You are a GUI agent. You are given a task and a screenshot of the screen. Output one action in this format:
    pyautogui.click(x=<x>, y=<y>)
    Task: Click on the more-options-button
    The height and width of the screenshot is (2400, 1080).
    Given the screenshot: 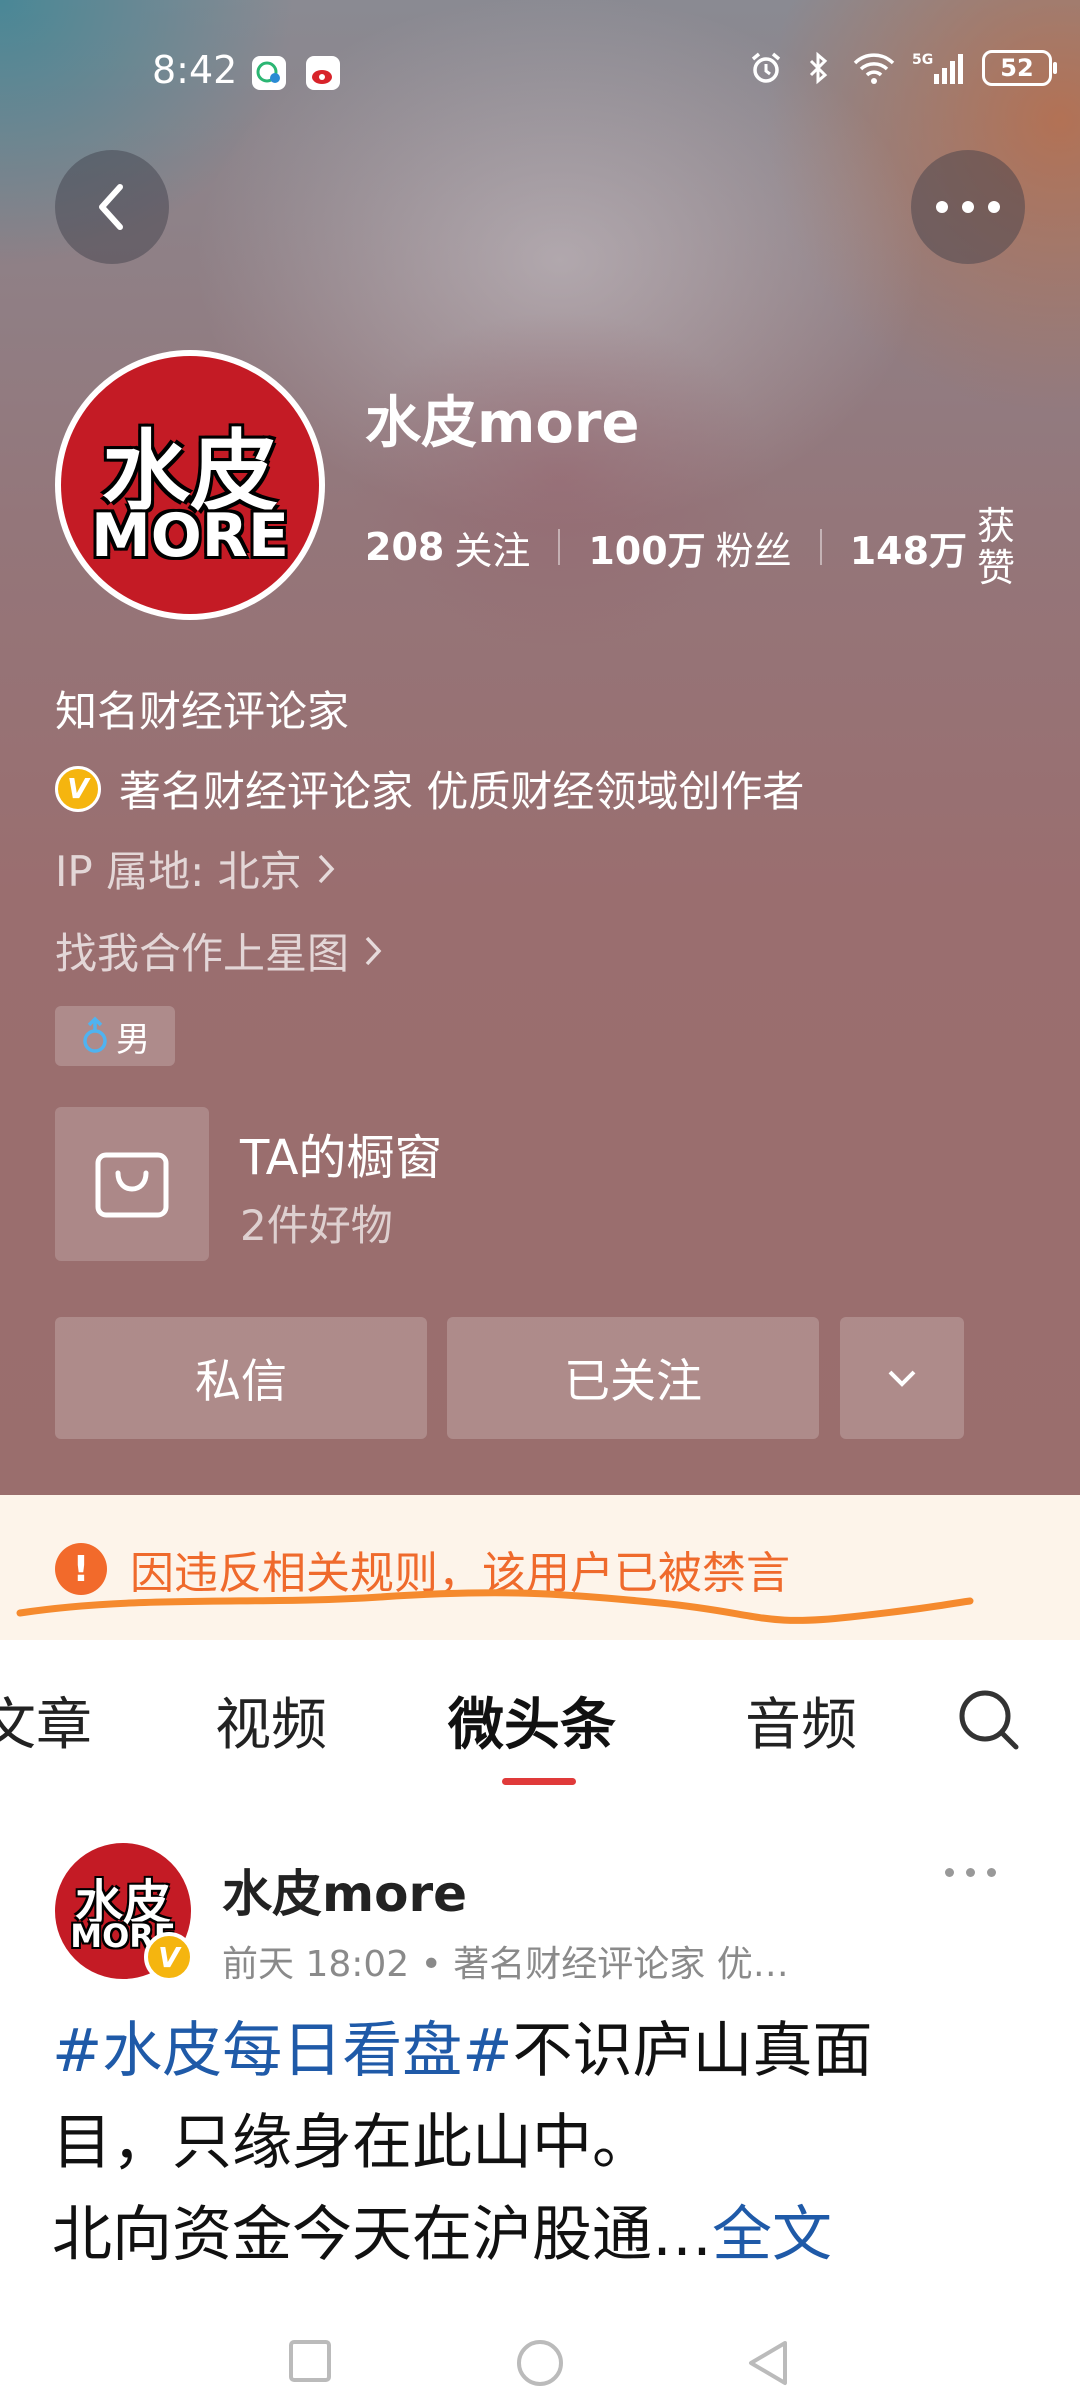 What is the action you would take?
    pyautogui.click(x=968, y=207)
    